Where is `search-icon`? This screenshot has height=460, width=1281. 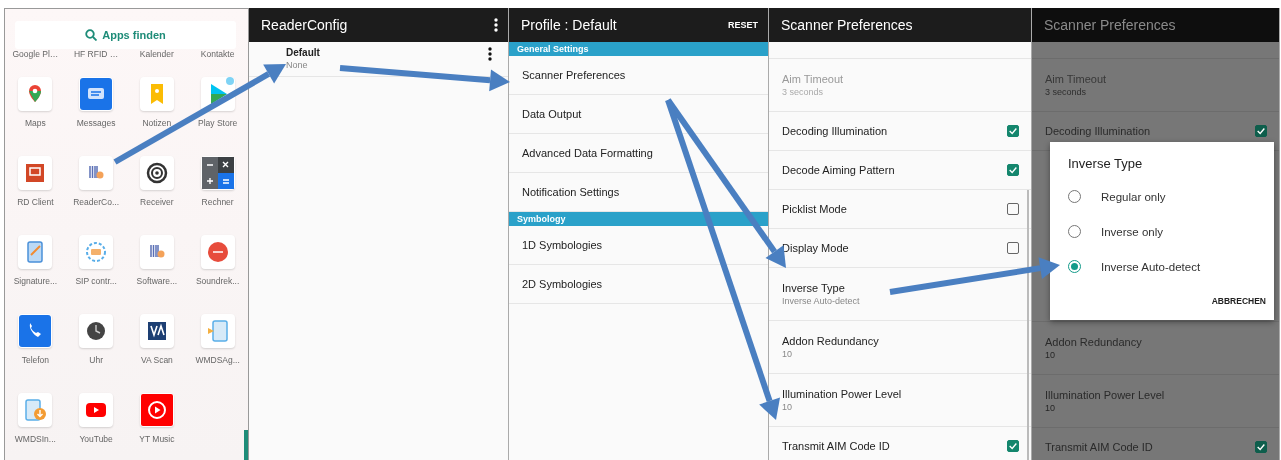
search-icon is located at coordinates (91, 35).